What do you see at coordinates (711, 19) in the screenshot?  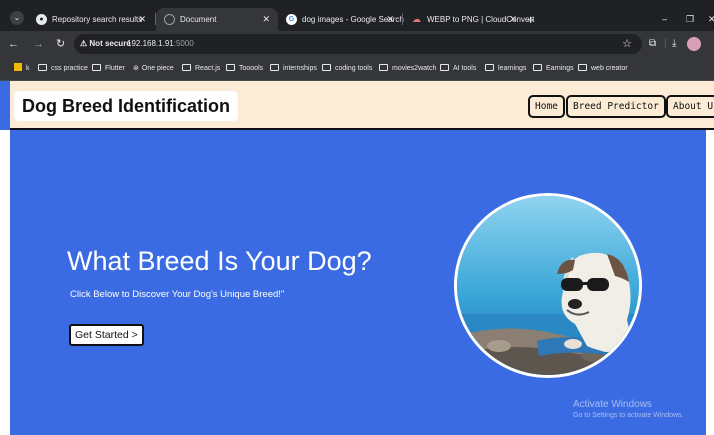 I see `close-window-icon: ✕` at bounding box center [711, 19].